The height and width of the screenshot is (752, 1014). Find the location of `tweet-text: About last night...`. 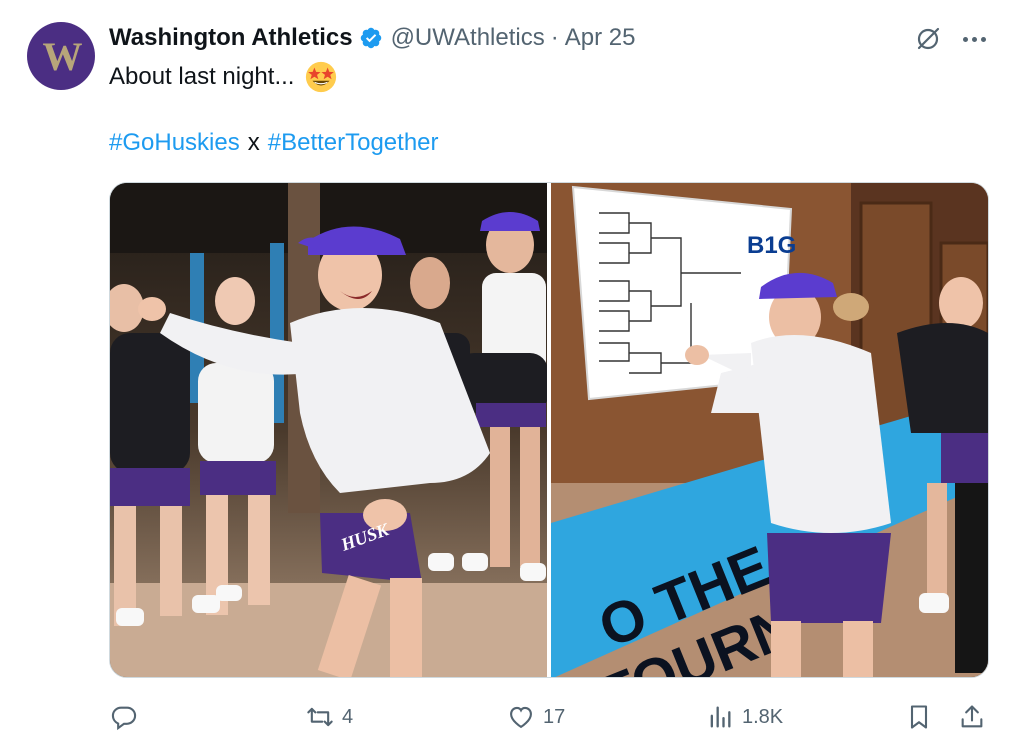

tweet-text: About last night... is located at coordinates (223, 77).